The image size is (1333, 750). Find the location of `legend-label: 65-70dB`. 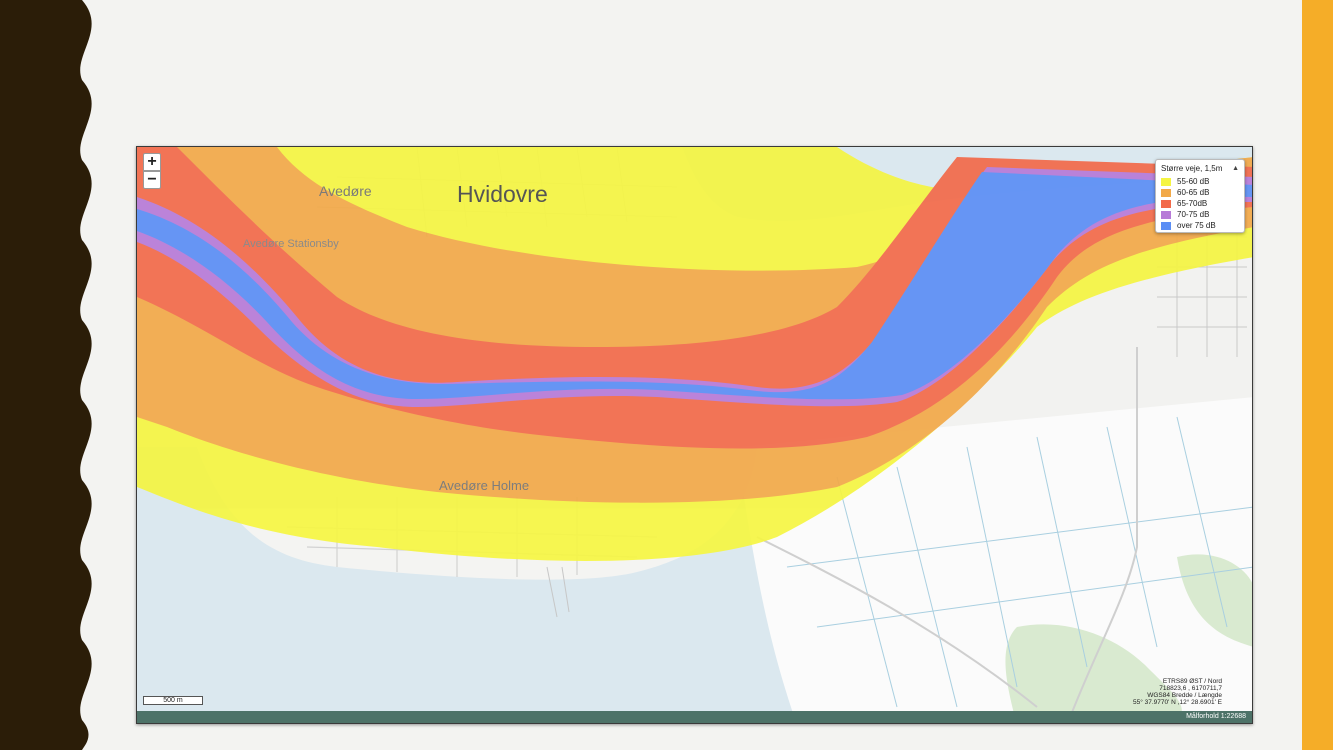

legend-label: 65-70dB is located at coordinates (1192, 203).